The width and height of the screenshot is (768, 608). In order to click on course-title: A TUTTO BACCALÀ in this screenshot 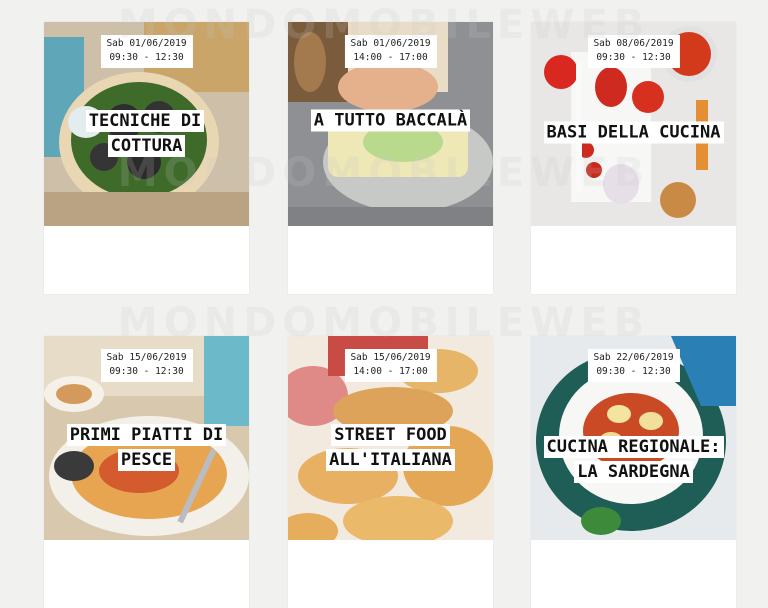, I will do `click(391, 121)`.